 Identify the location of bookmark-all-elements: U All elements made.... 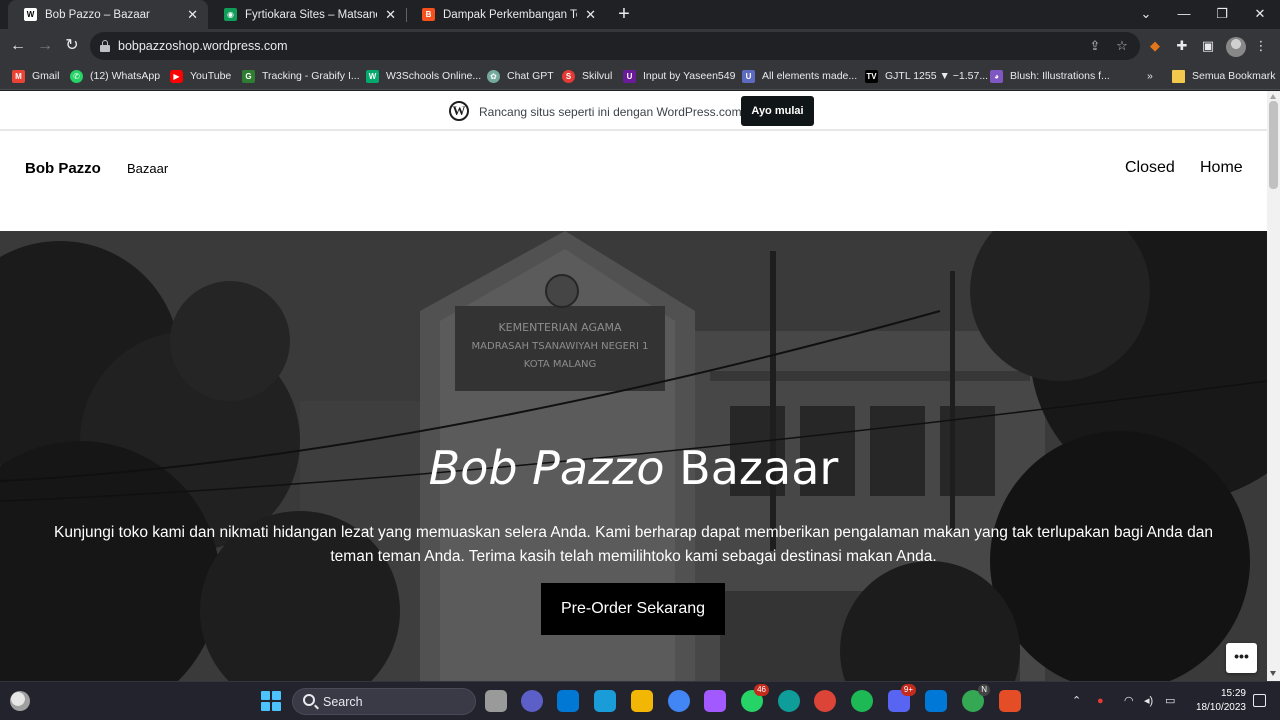
(799, 76).